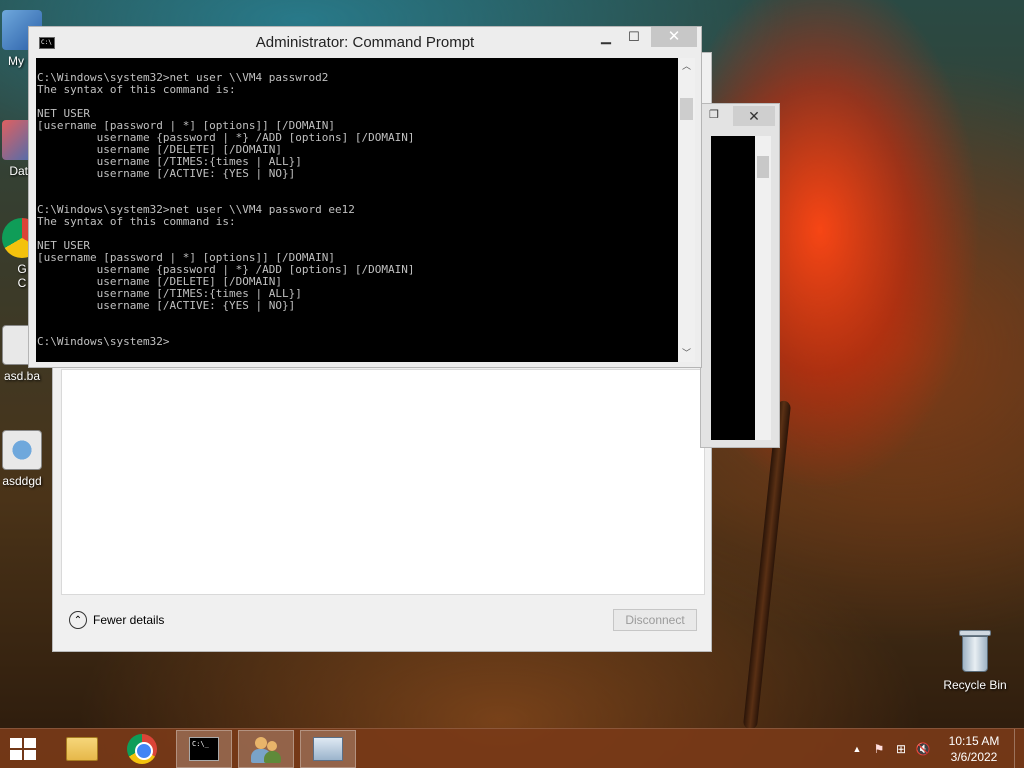 This screenshot has height=768, width=1024. What do you see at coordinates (857, 749) in the screenshot?
I see `show-hidden-icons-icon: ▲` at bounding box center [857, 749].